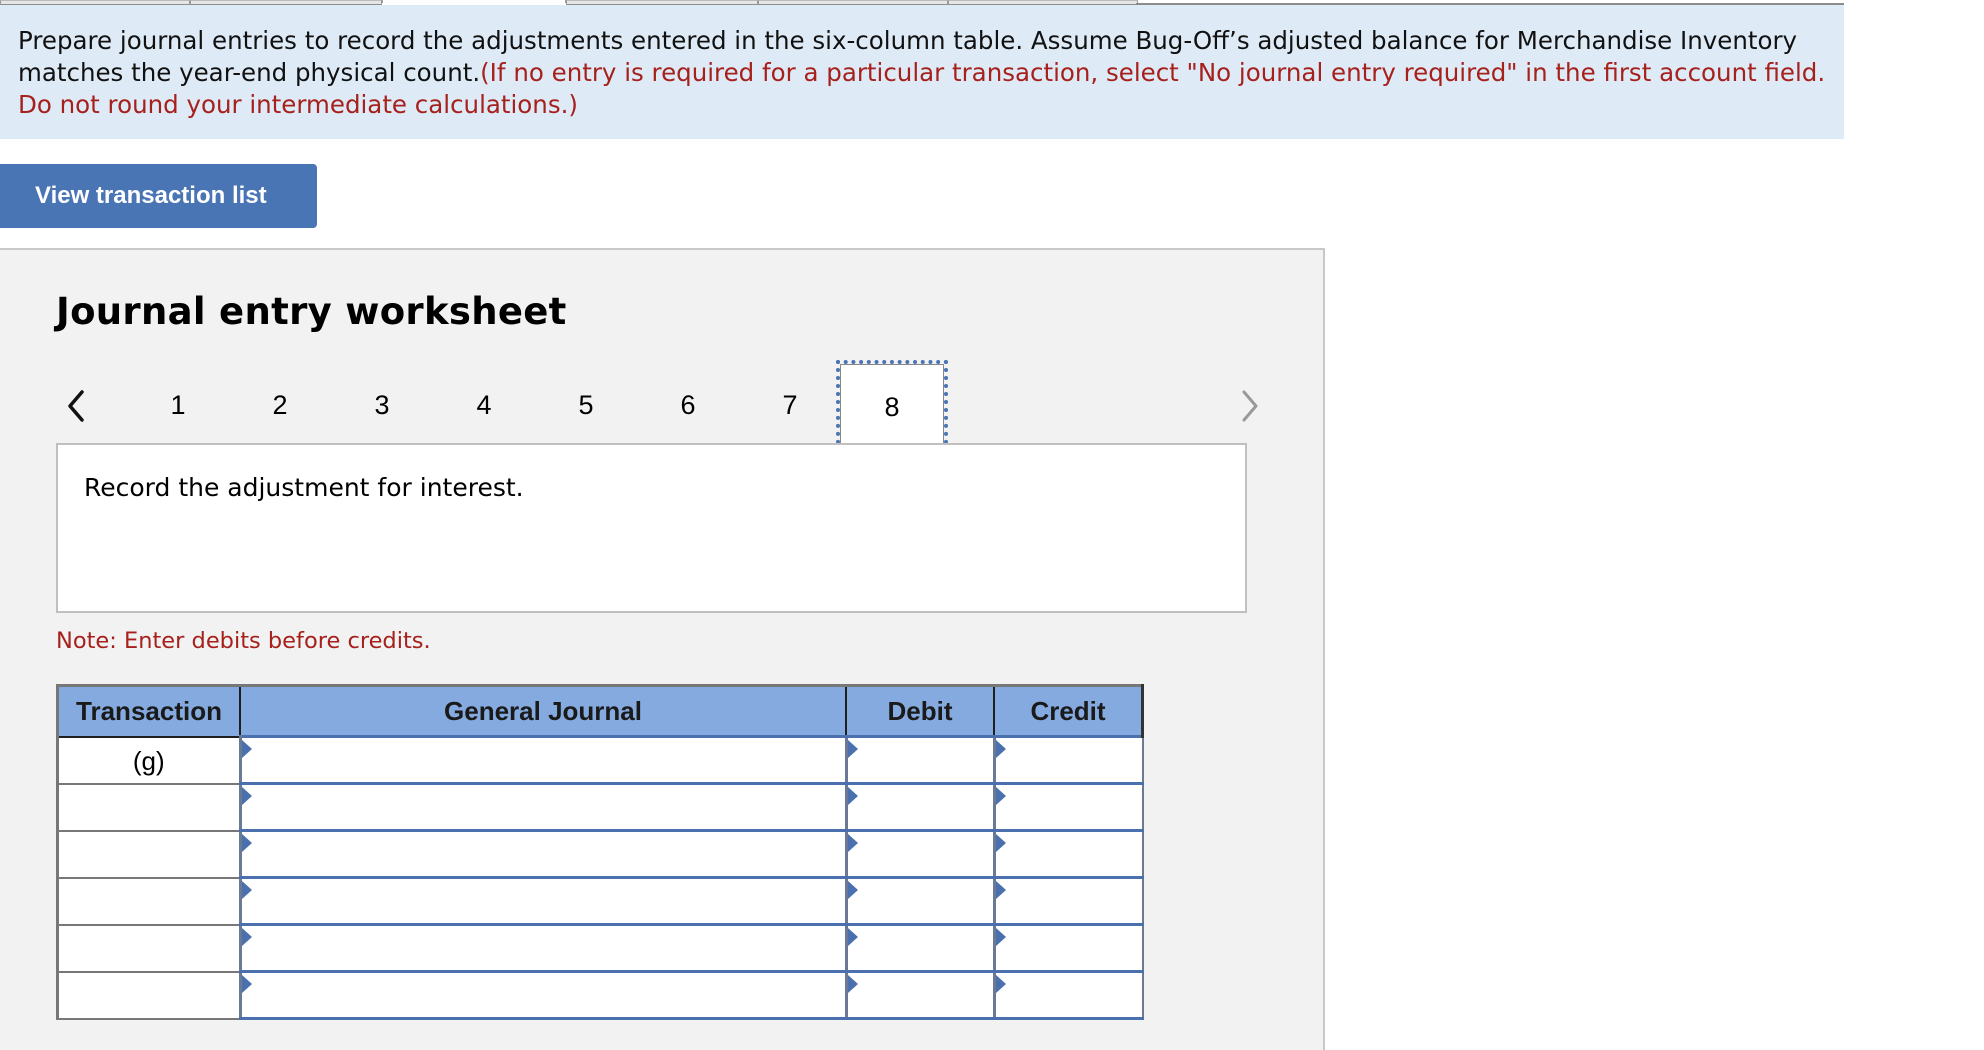  I want to click on header-debit: Debit, so click(920, 711).